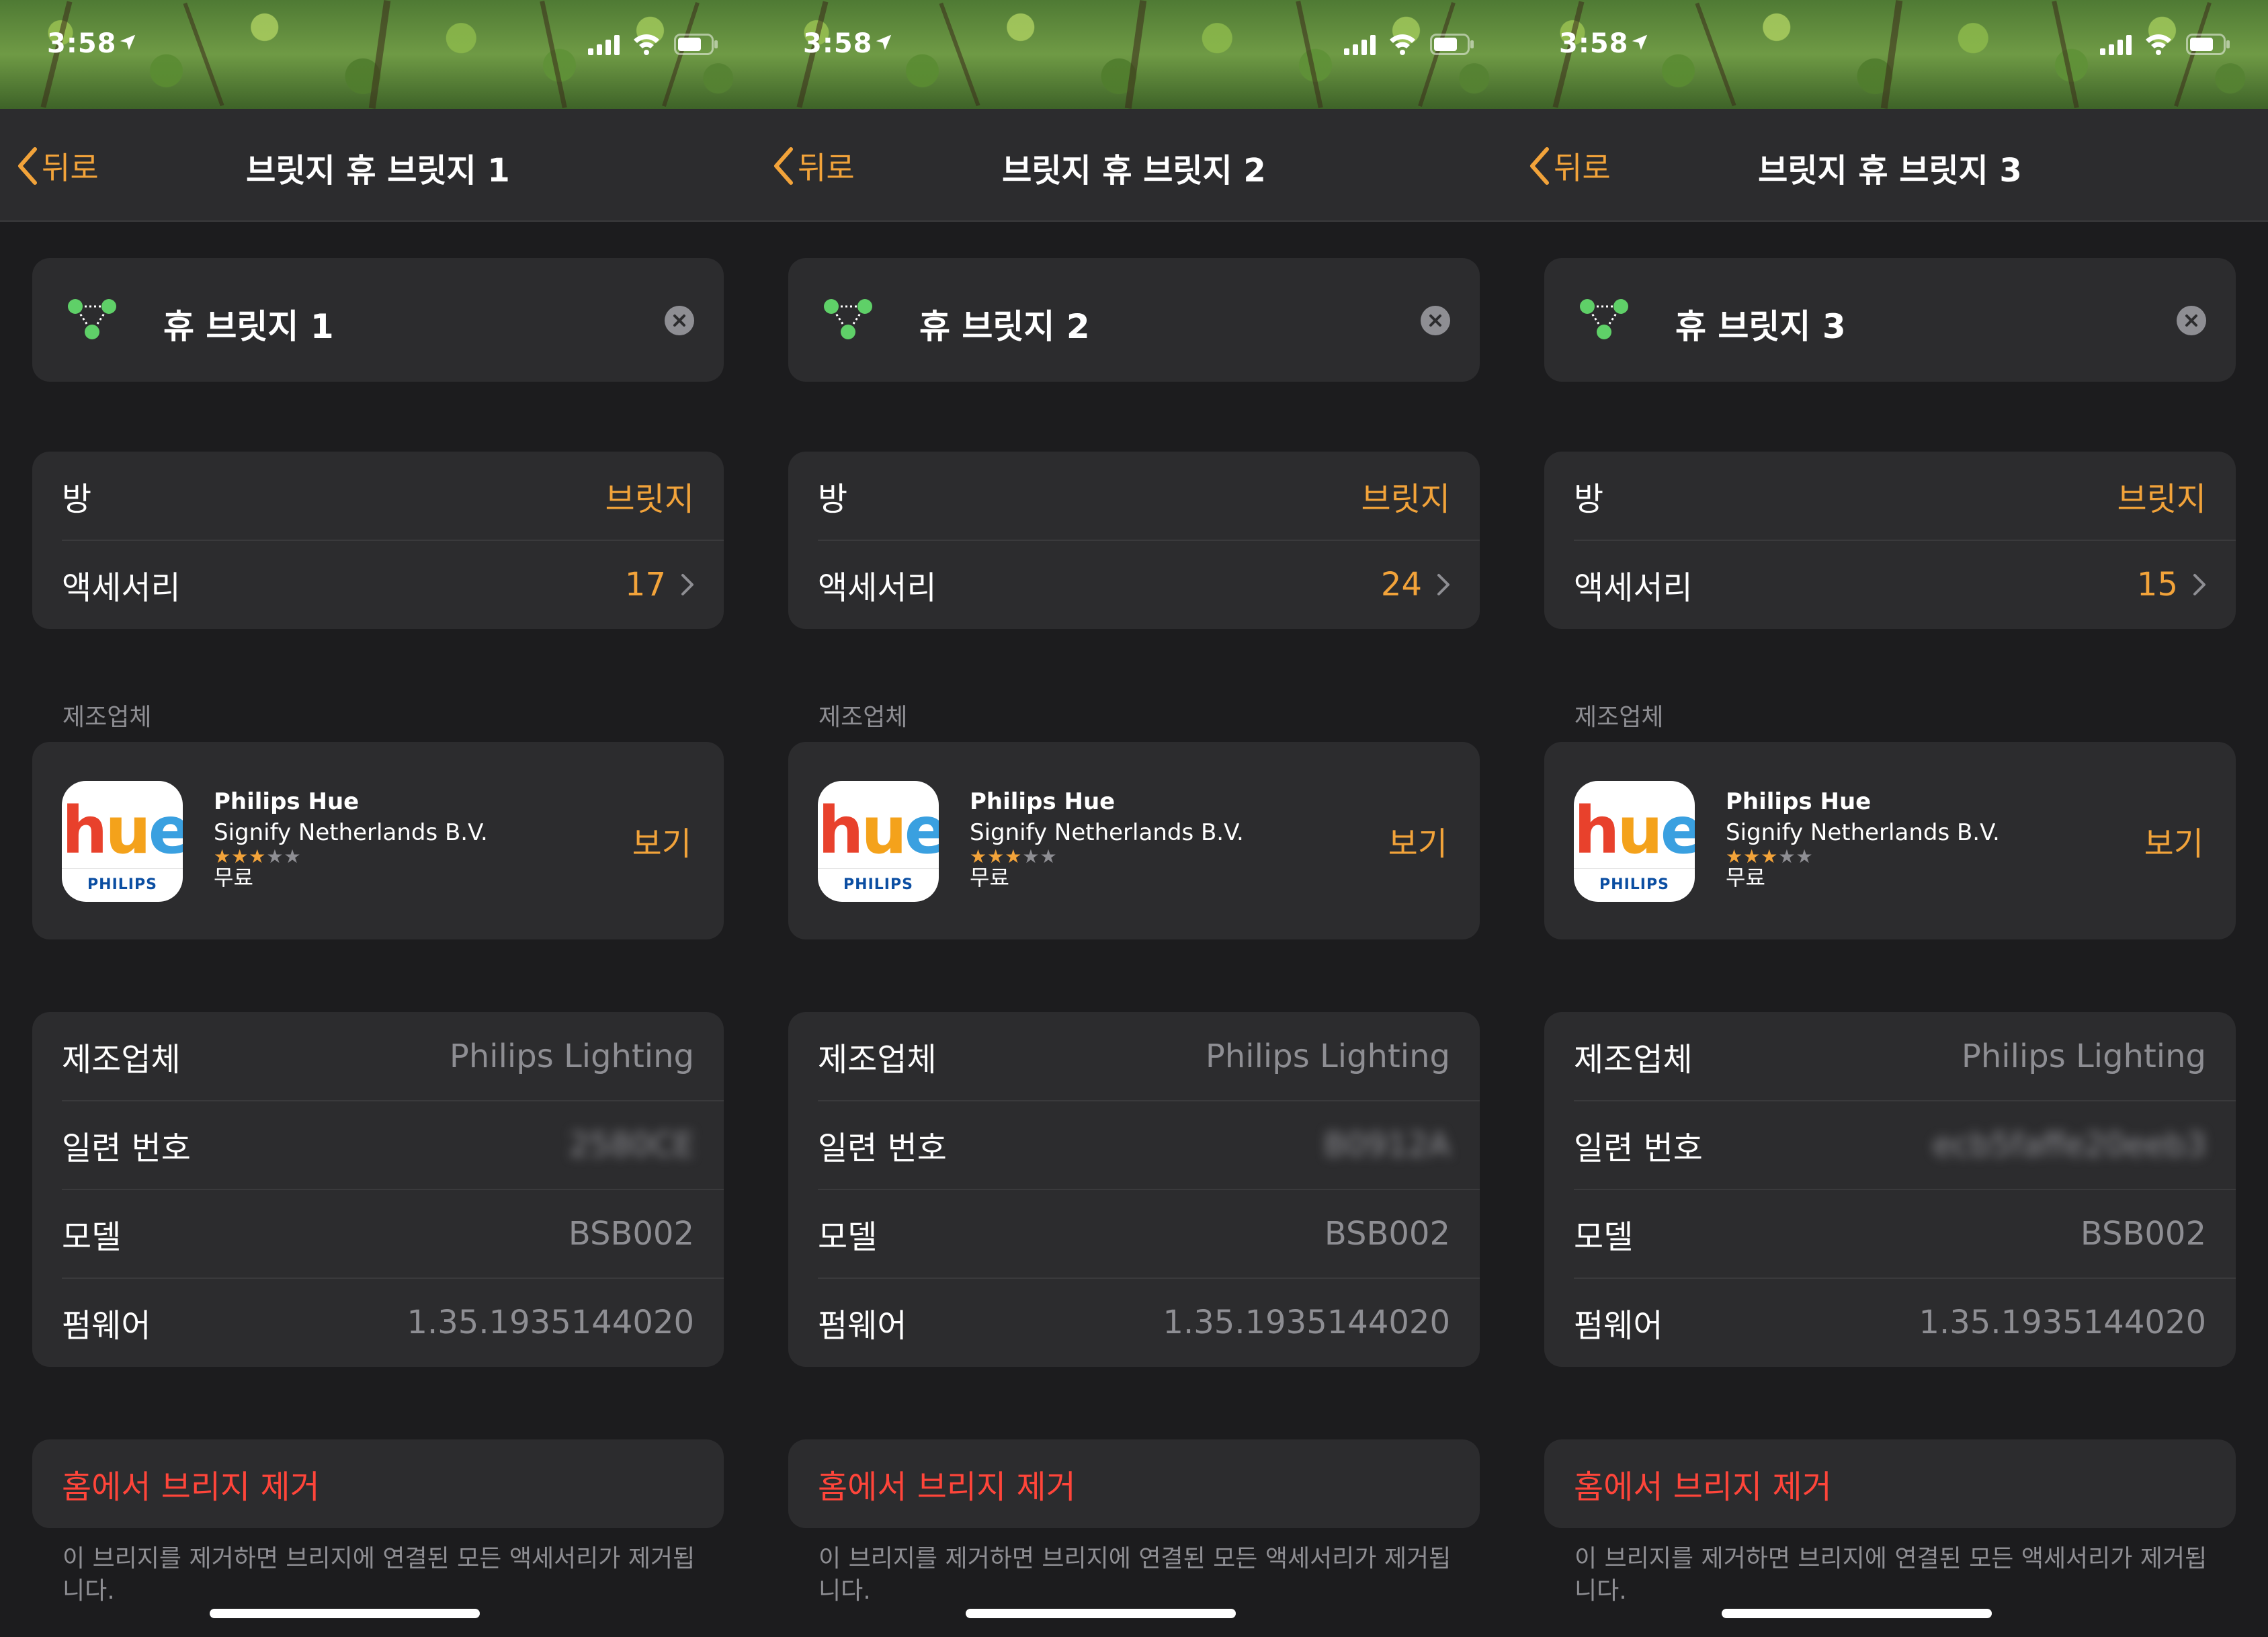 The image size is (2268, 1637). What do you see at coordinates (378, 1145) in the screenshot?
I see `detail-row: 일련 번호 2580CE` at bounding box center [378, 1145].